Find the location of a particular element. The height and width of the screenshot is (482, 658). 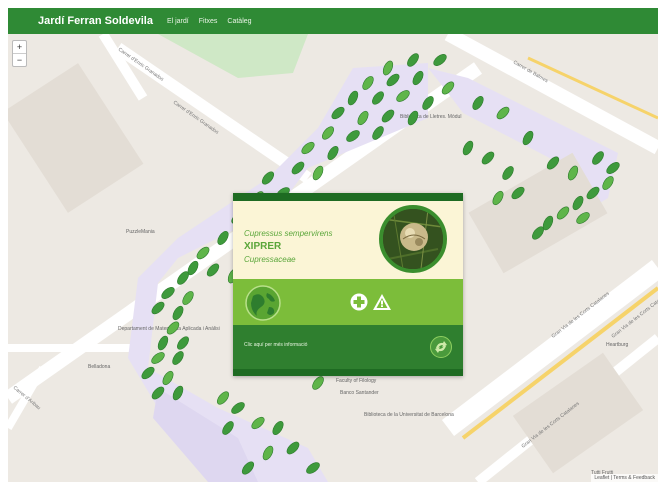

popup-footer: Clic aquí per més informació is located at coordinates (348, 347).